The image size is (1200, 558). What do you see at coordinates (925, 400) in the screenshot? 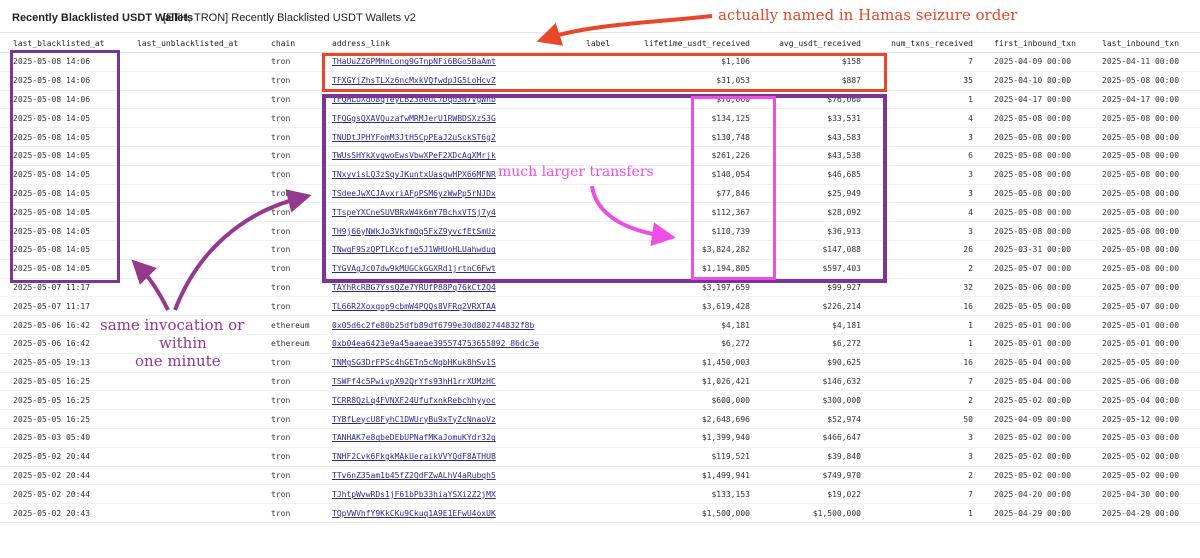
I see `cell-num-txns-received: 2` at bounding box center [925, 400].